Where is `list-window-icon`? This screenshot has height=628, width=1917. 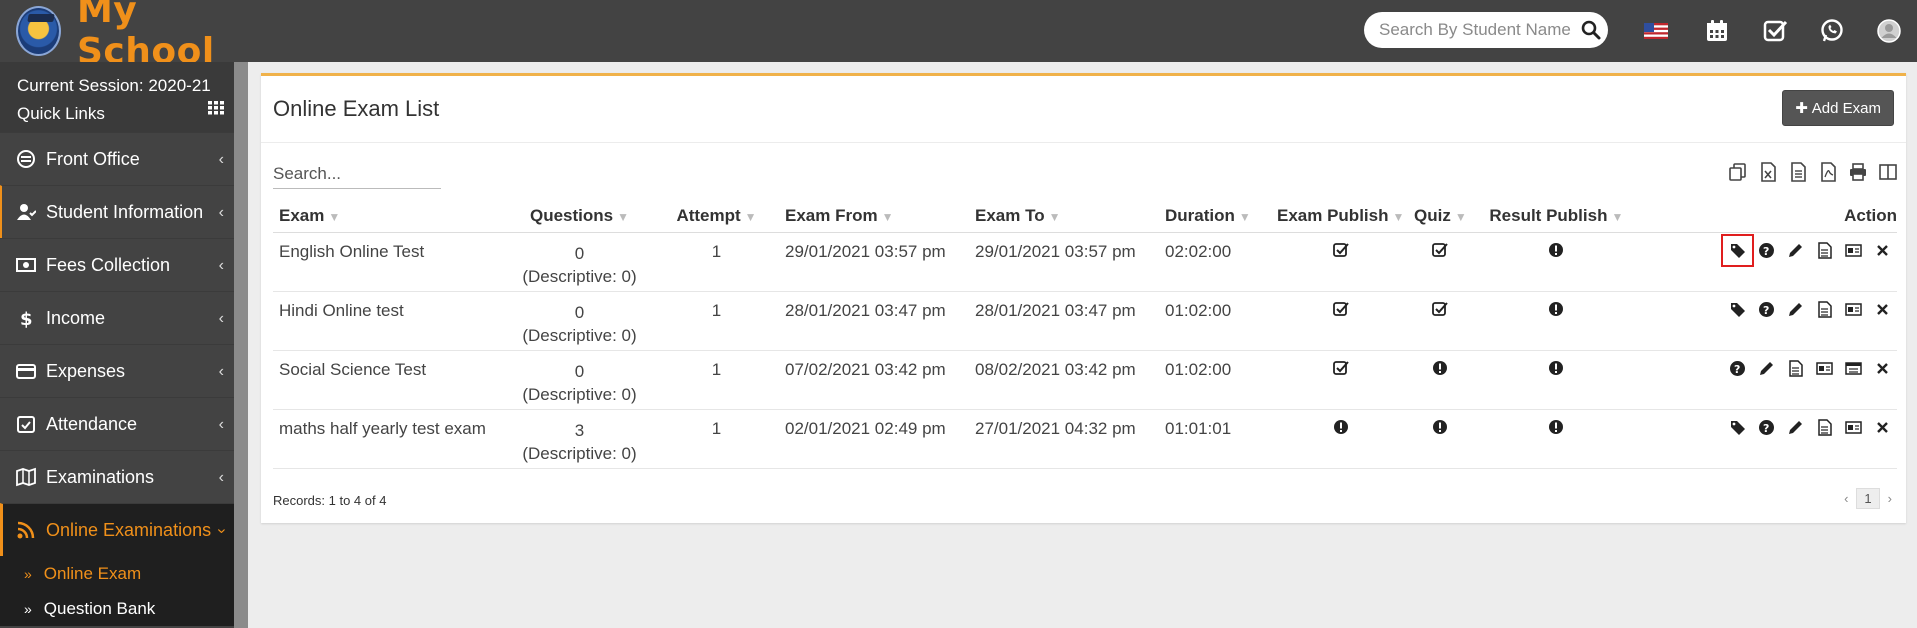
list-window-icon is located at coordinates (1853, 368).